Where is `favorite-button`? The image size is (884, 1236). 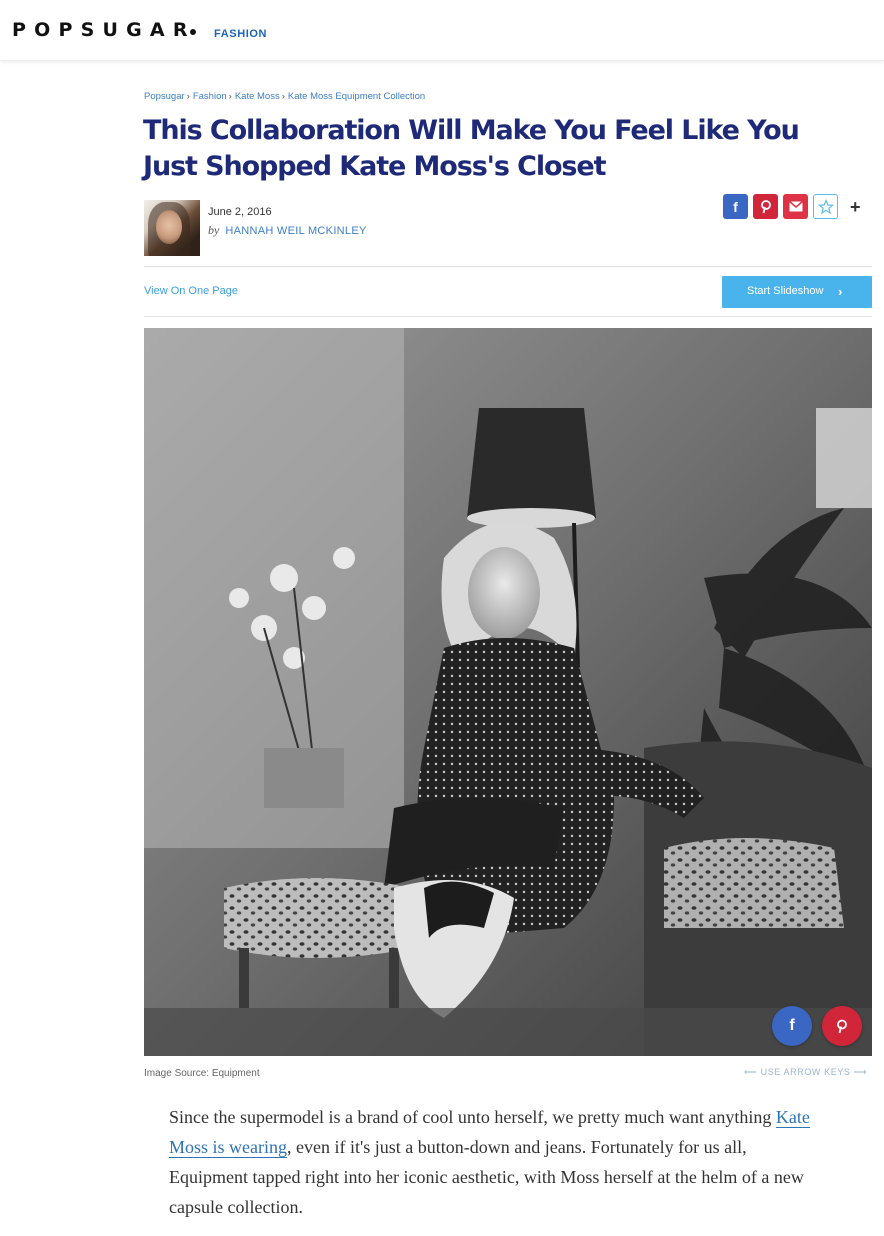
favorite-button is located at coordinates (825, 206).